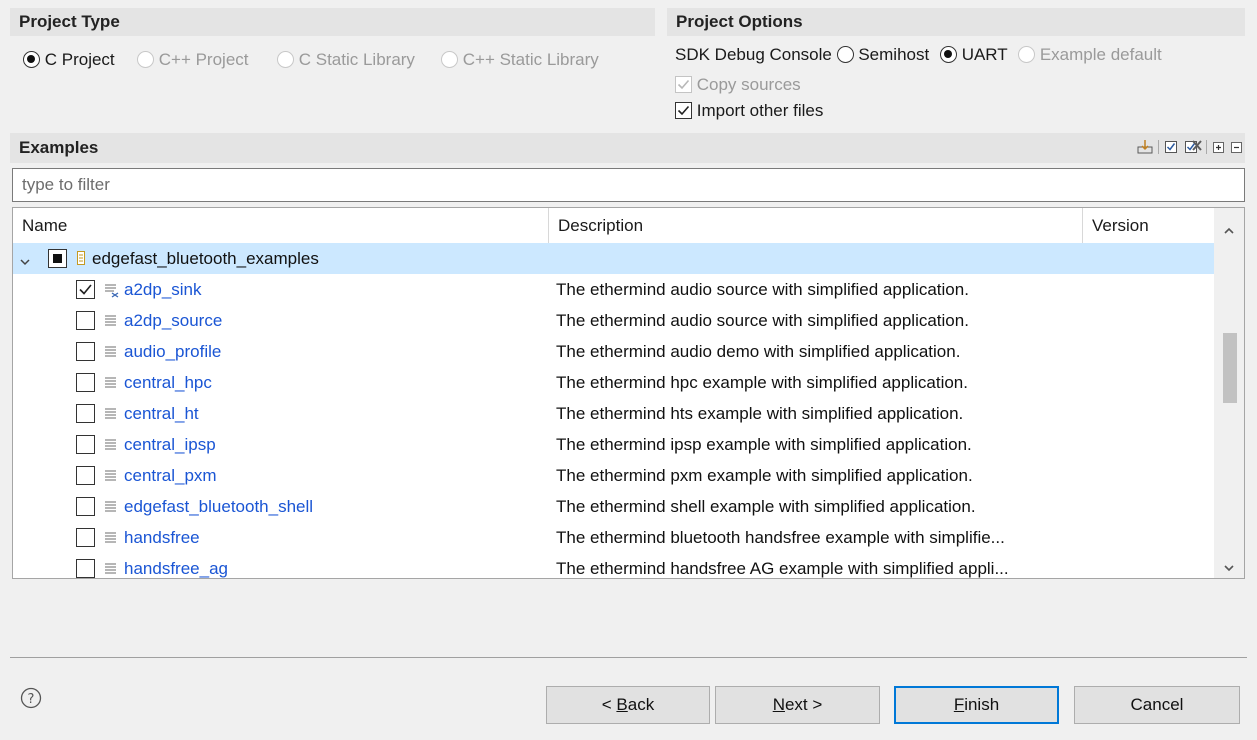 The width and height of the screenshot is (1257, 740). Describe the element at coordinates (797, 705) in the screenshot. I see `next-button: Next >` at that location.